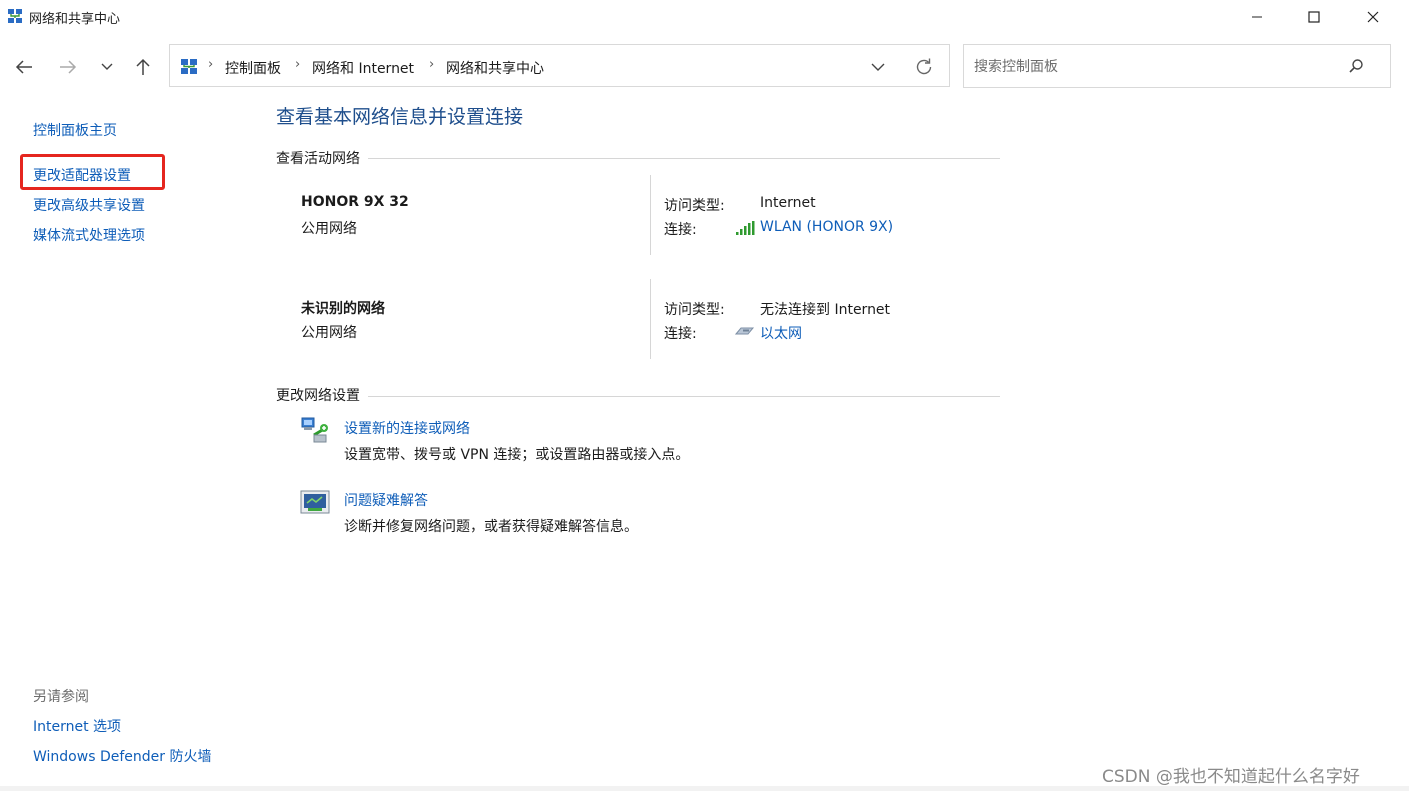 The image size is (1409, 791). I want to click on up-button, so click(143, 67).